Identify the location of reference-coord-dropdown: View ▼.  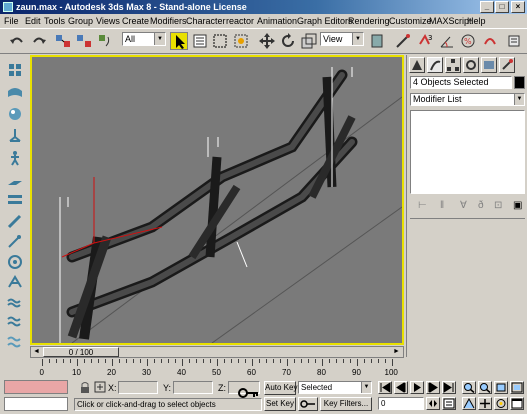
(342, 39).